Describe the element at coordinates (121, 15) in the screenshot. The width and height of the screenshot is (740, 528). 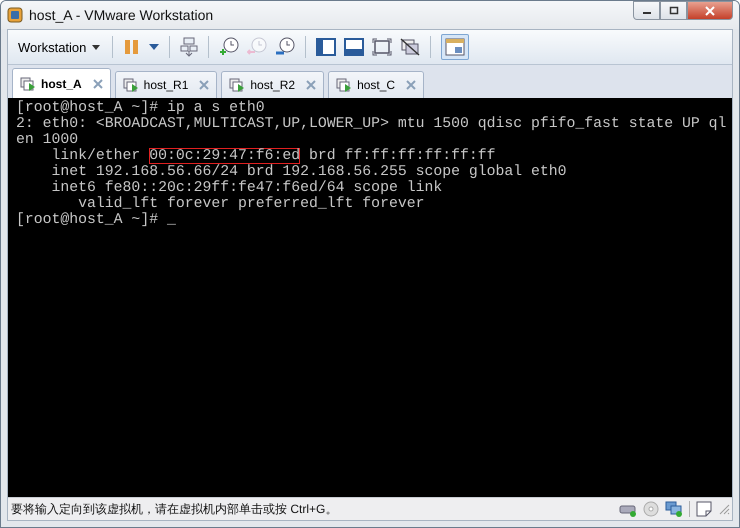
I see `window-title: host_A - VMware Workstation` at that location.